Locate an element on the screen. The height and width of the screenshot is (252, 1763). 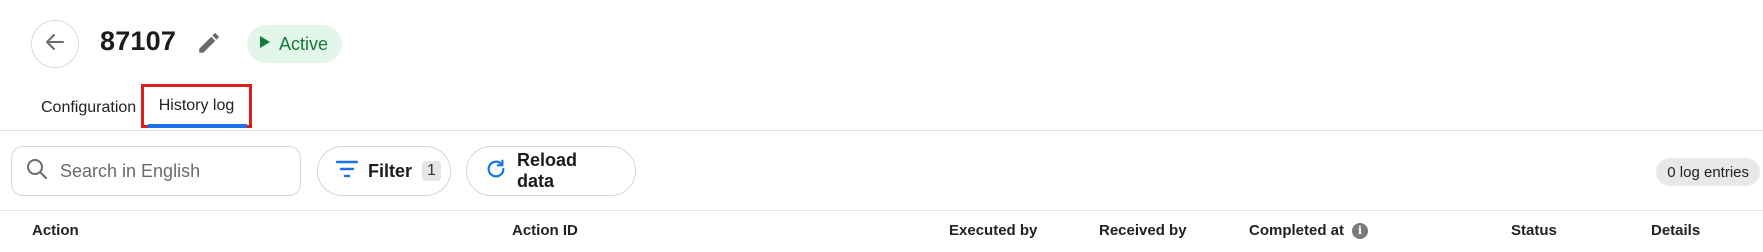
info-icon: i is located at coordinates (1360, 230).